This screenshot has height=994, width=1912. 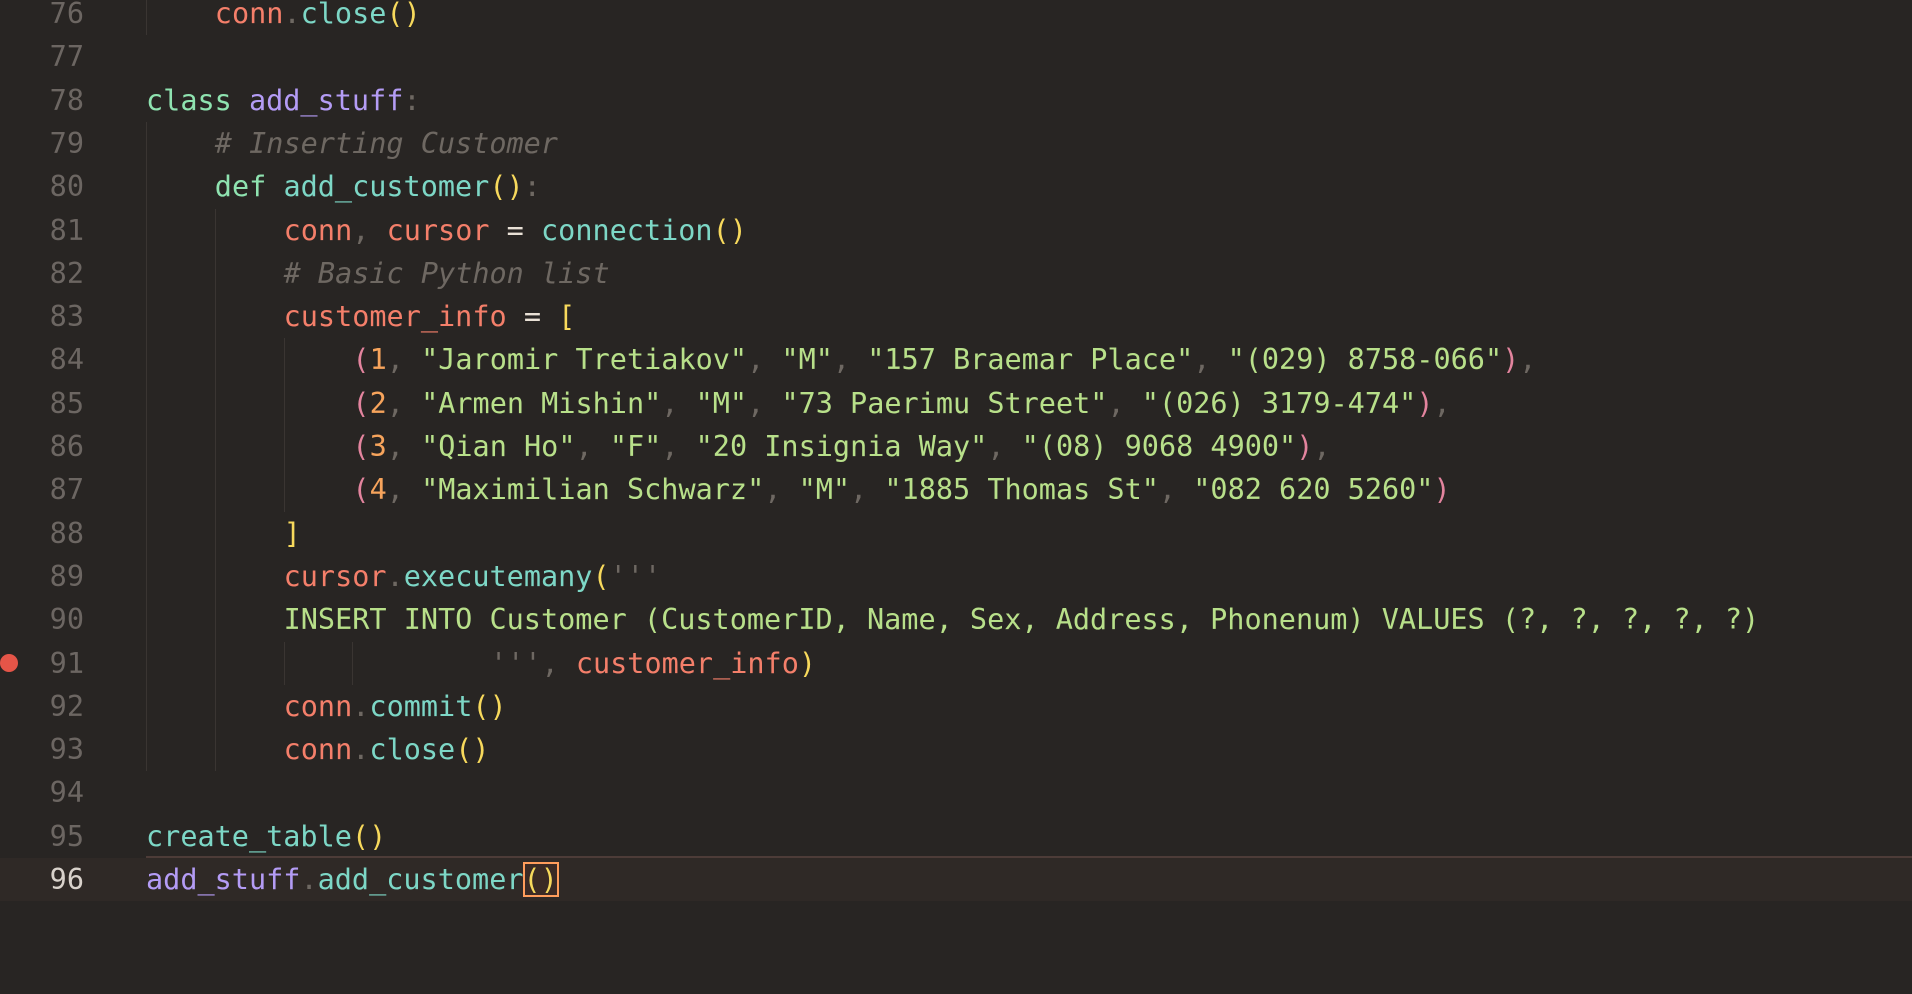 I want to click on code-line: 92 conn.commit(), so click(x=956, y=706).